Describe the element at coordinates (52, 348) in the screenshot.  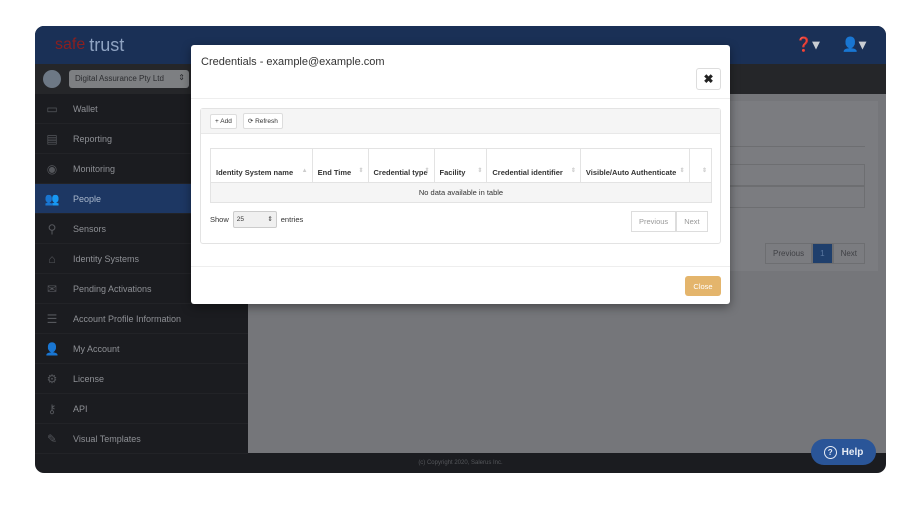
I see `user-icon: 👤` at that location.